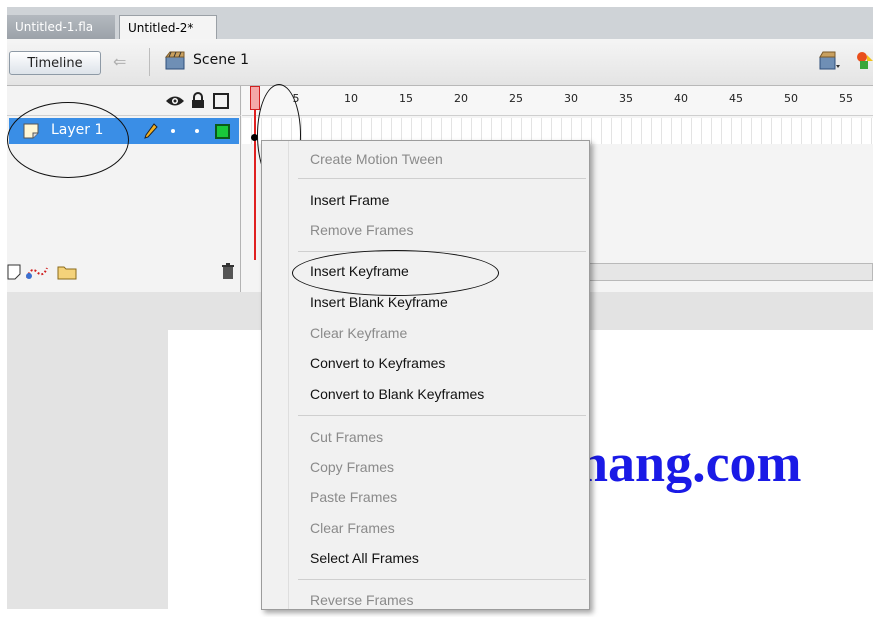  What do you see at coordinates (352, 528) in the screenshot?
I see `menu-item-clear-frames: Clear Frames` at bounding box center [352, 528].